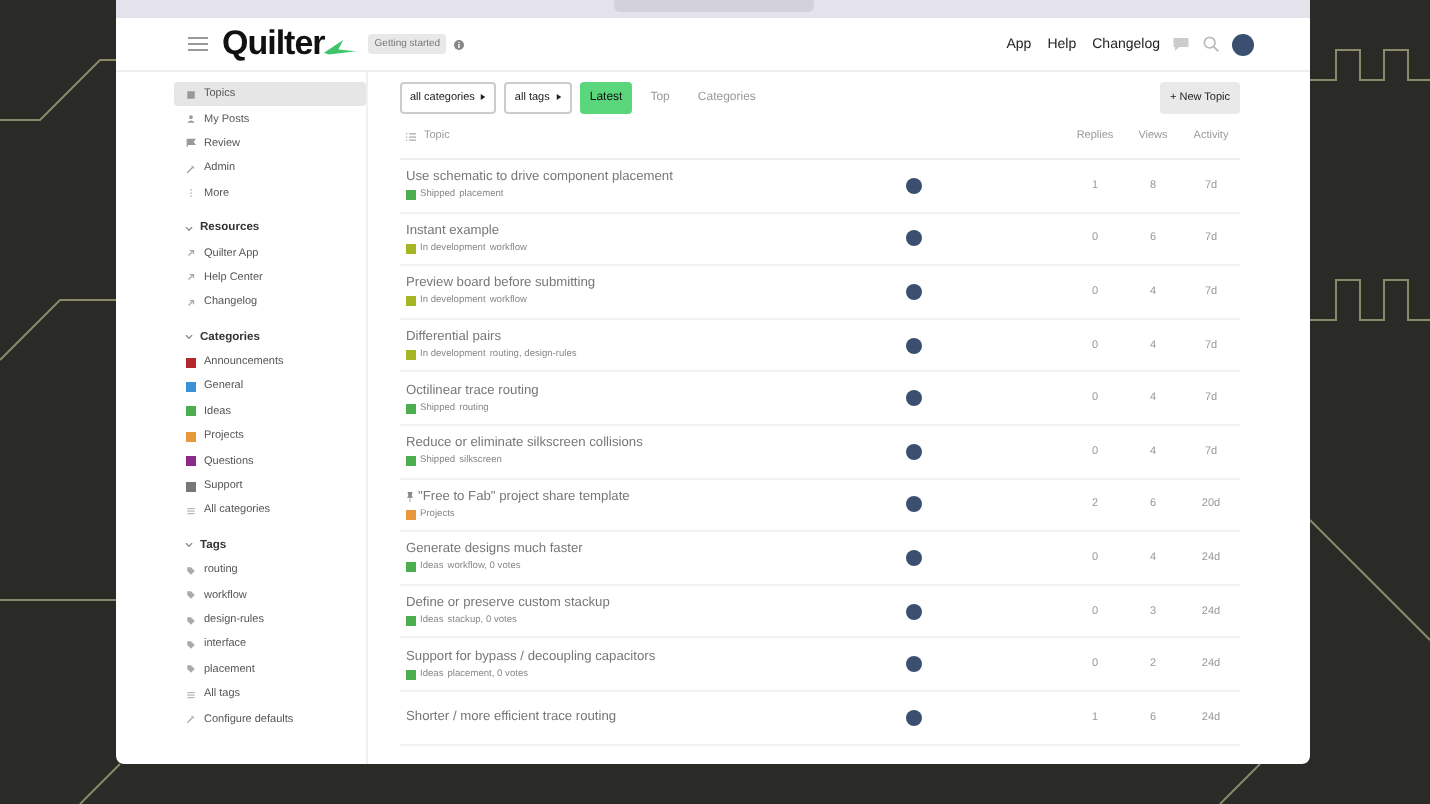 Image resolution: width=1430 pixels, height=804 pixels. Describe the element at coordinates (198, 44) in the screenshot. I see `menu-icon` at that location.